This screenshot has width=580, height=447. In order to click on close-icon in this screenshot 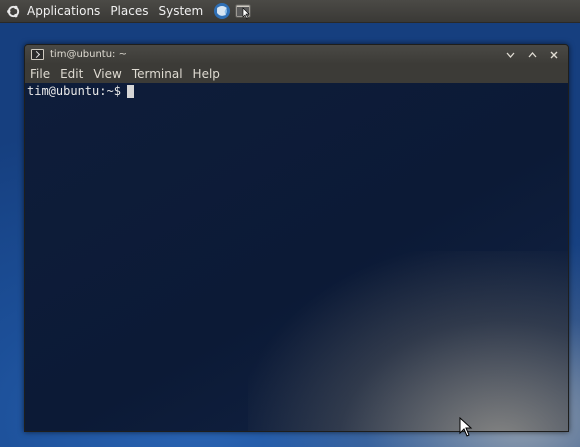, I will do `click(554, 54)`.